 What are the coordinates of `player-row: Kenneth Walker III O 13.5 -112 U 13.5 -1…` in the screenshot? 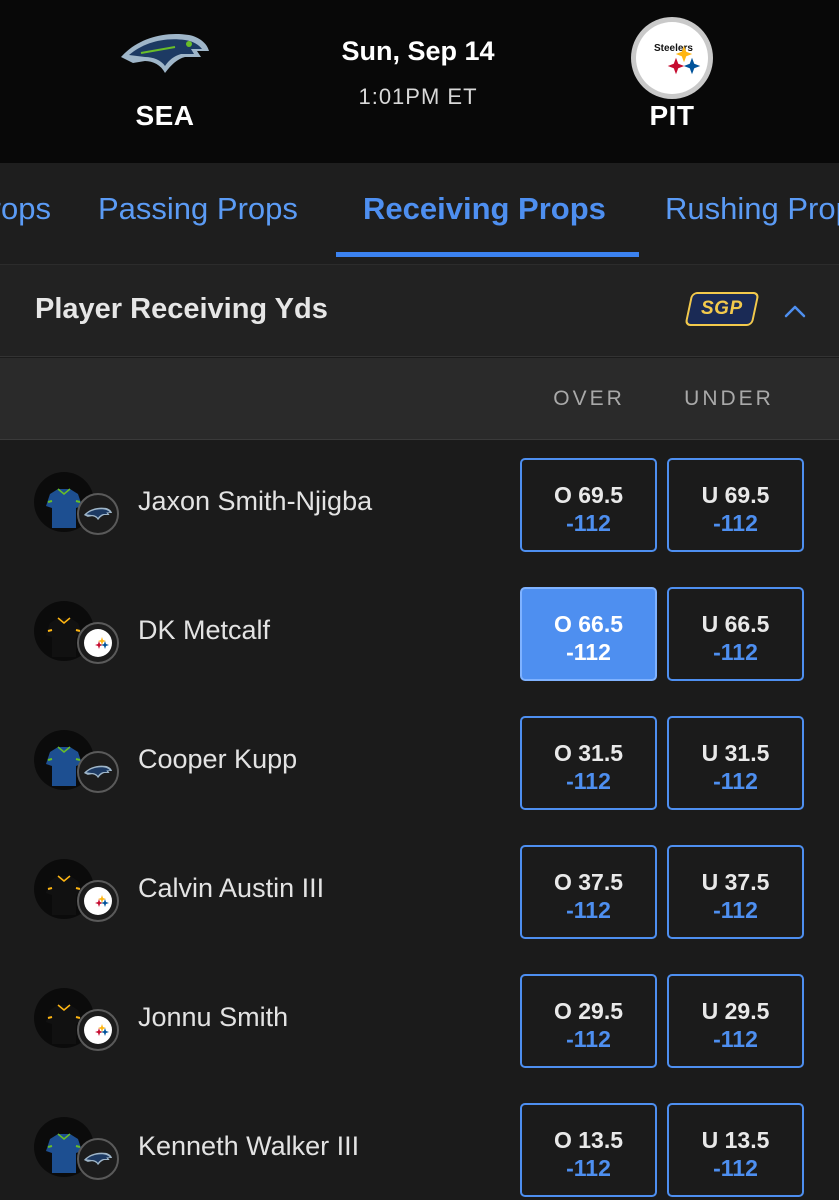 It's located at (419, 1142).